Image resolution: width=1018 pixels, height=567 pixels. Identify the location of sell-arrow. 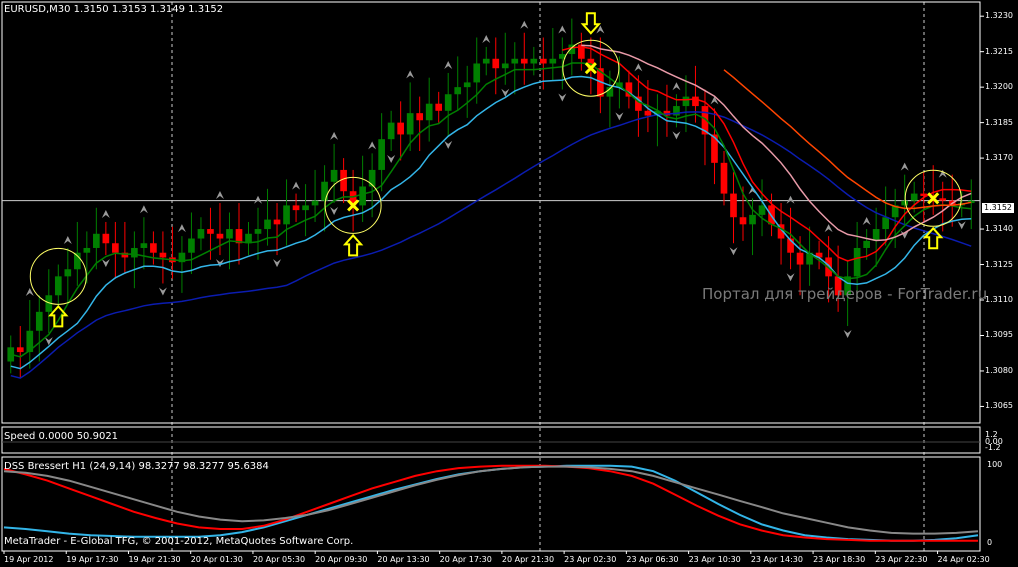
(591, 23).